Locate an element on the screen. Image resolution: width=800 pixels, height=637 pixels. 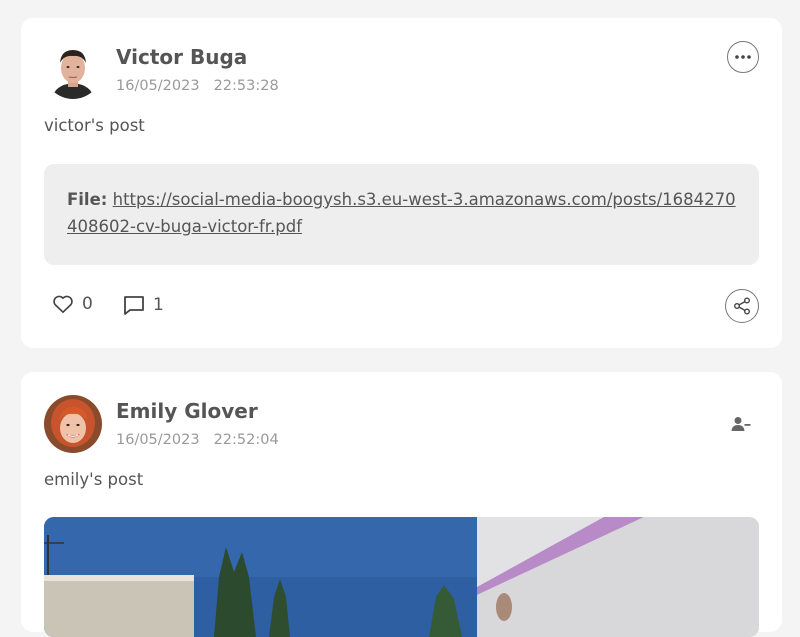
more-horizontal-icon is located at coordinates (743, 57).